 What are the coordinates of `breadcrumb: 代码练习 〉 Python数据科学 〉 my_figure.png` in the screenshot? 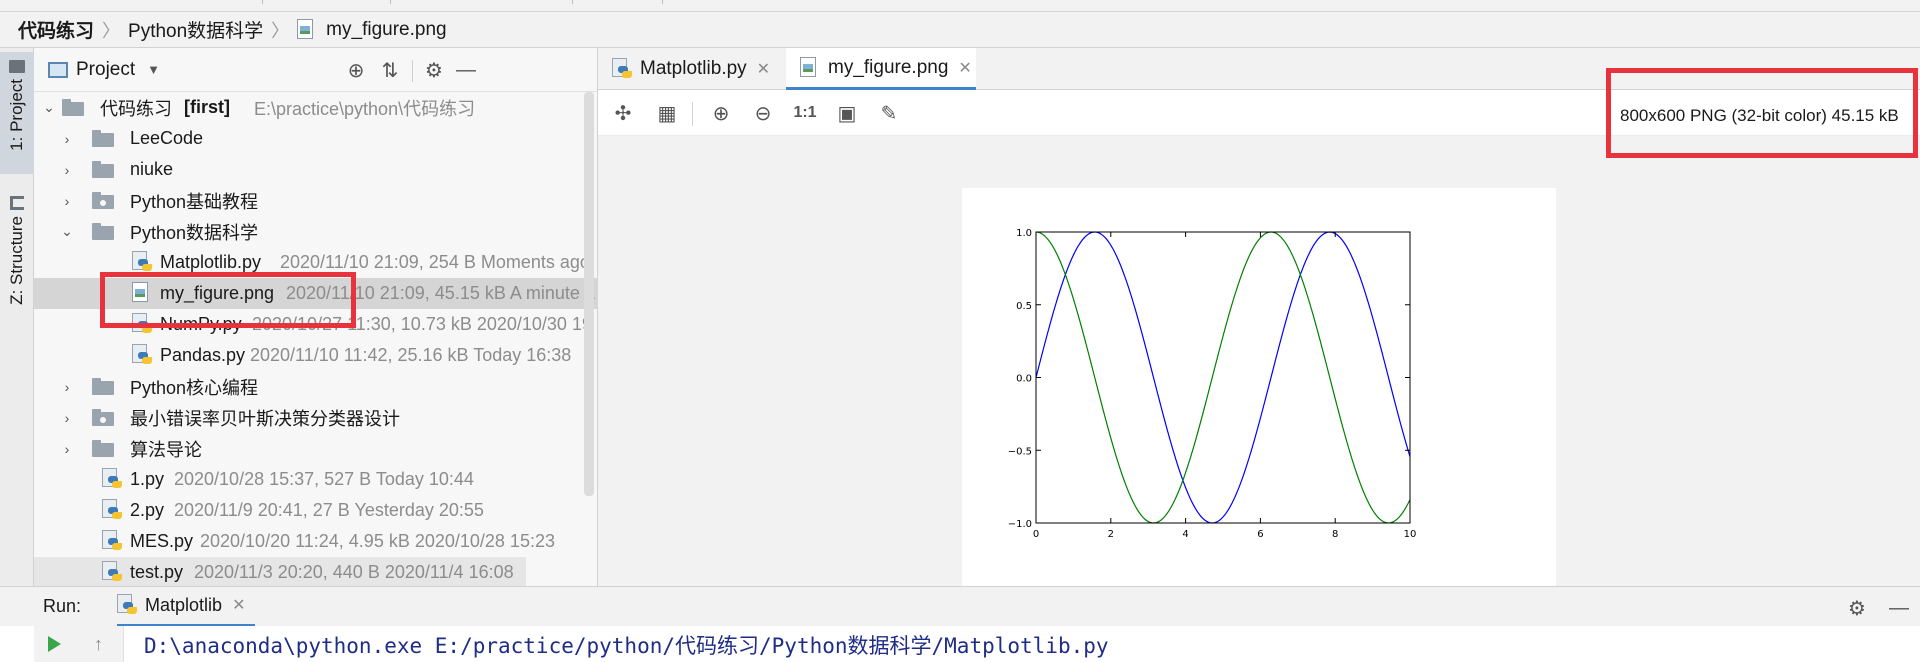 It's located at (960, 30).